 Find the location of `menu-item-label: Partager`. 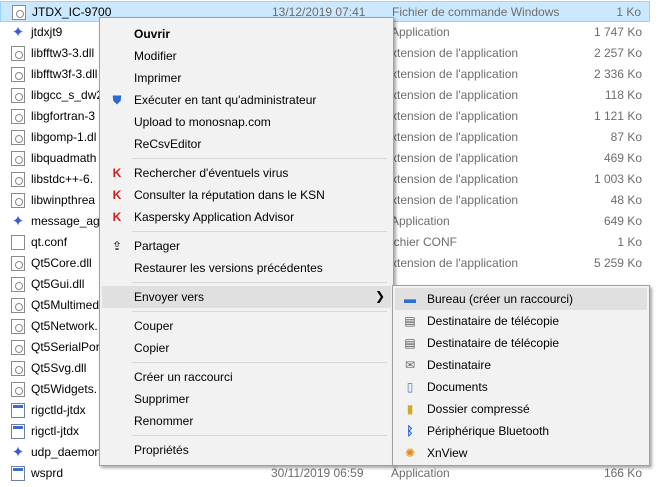

menu-item-label: Partager is located at coordinates (157, 246).